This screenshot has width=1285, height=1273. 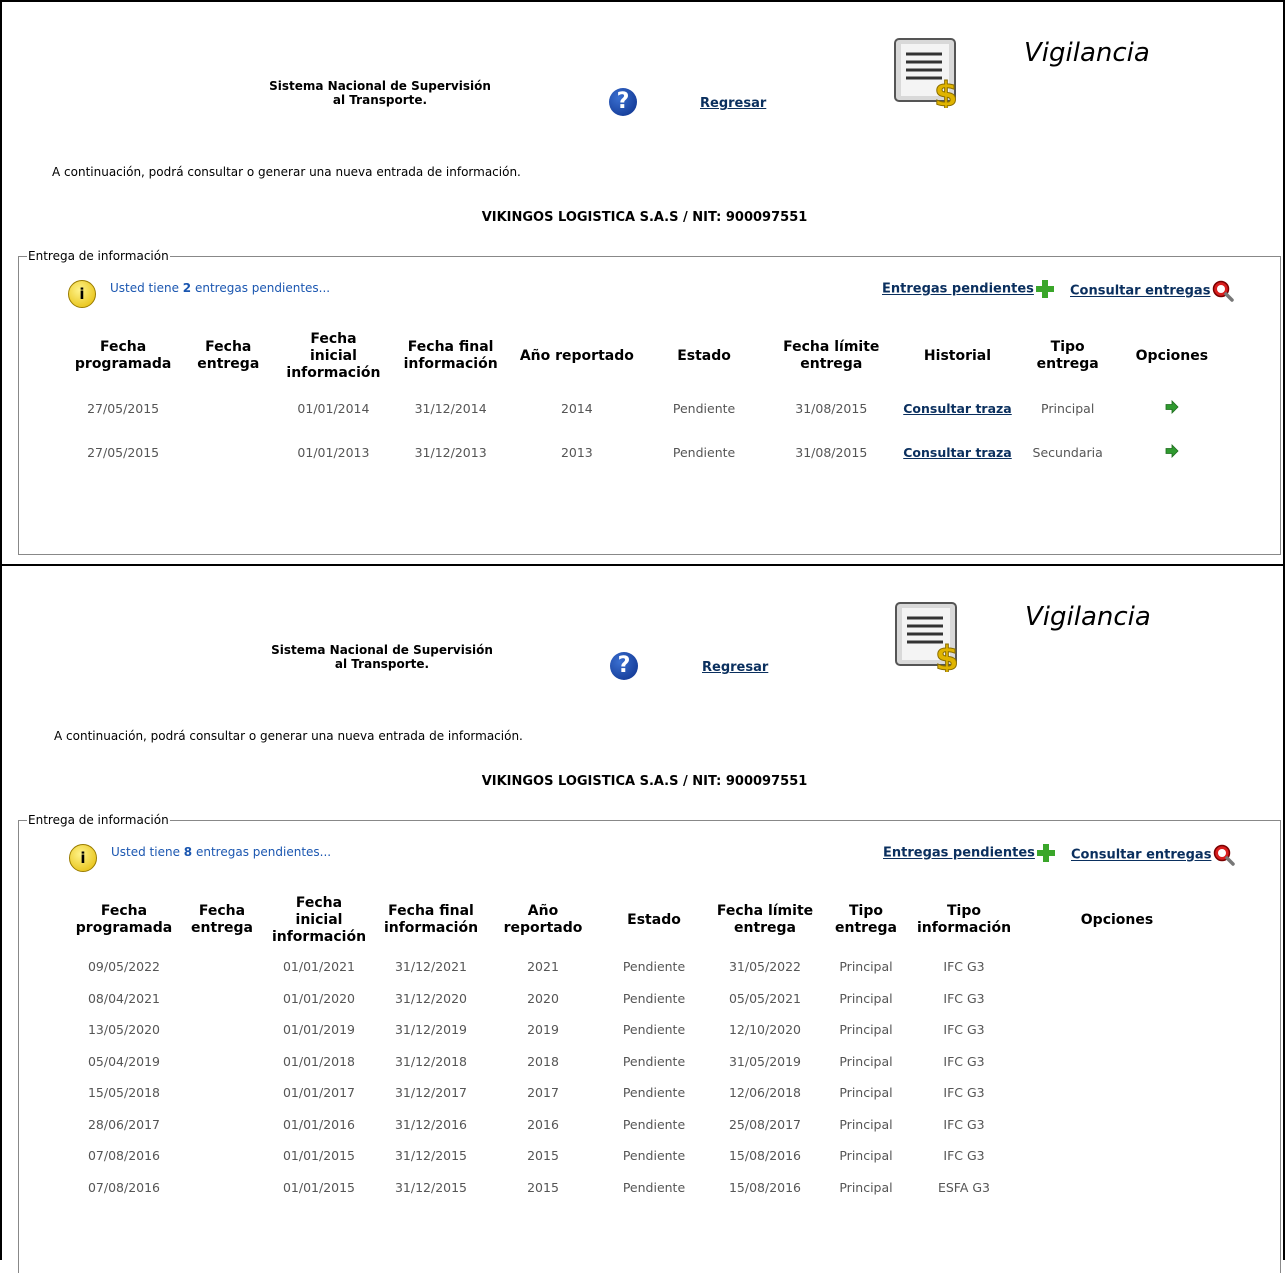 I want to click on table-cell: 01/01/2018, so click(x=319, y=1061).